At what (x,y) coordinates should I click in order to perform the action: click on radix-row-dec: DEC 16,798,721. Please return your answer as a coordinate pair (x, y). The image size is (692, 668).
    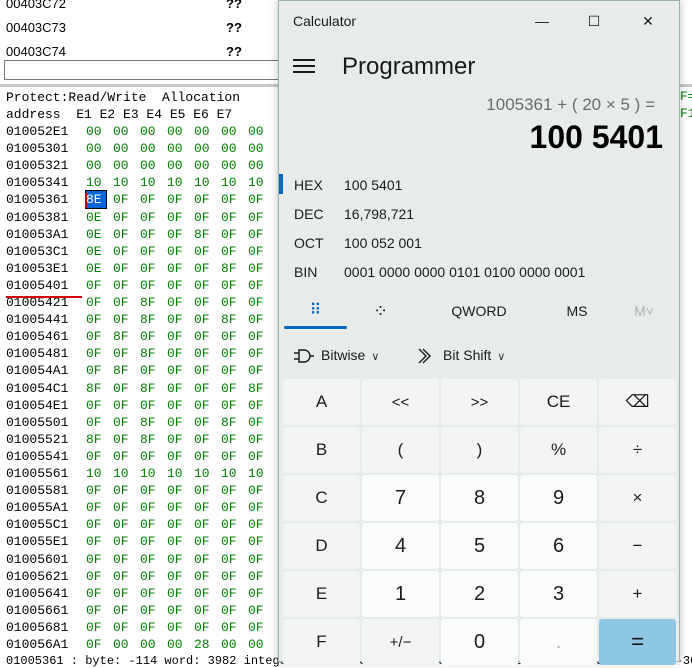
    Looking at the image, I should click on (479, 214).